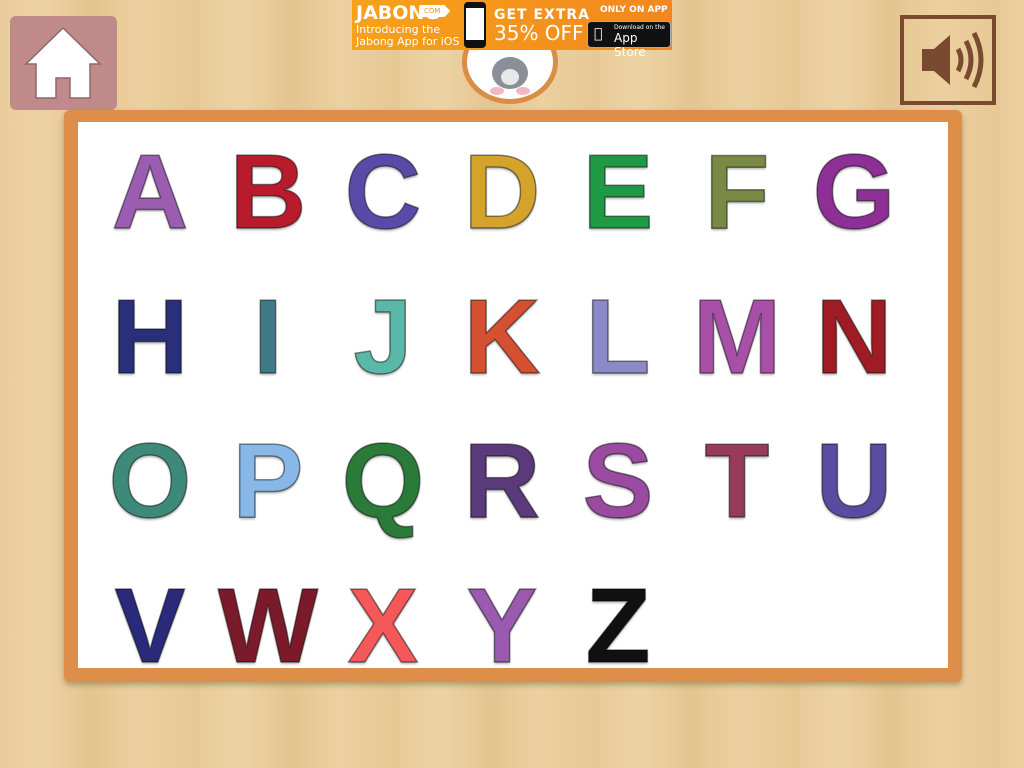 This screenshot has width=1024, height=768. I want to click on home-button, so click(63, 63).